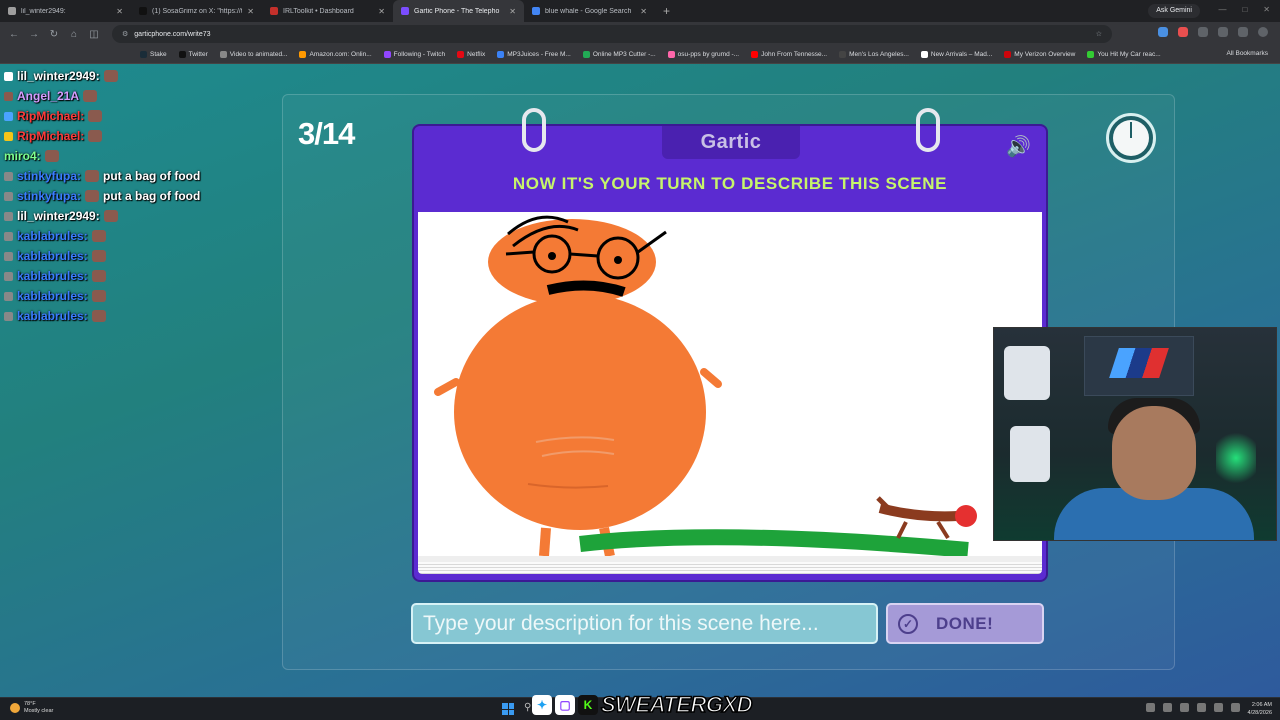 Image resolution: width=1280 pixels, height=720 pixels. What do you see at coordinates (153, 54) in the screenshot?
I see `bookmark-item: Stake` at bounding box center [153, 54].